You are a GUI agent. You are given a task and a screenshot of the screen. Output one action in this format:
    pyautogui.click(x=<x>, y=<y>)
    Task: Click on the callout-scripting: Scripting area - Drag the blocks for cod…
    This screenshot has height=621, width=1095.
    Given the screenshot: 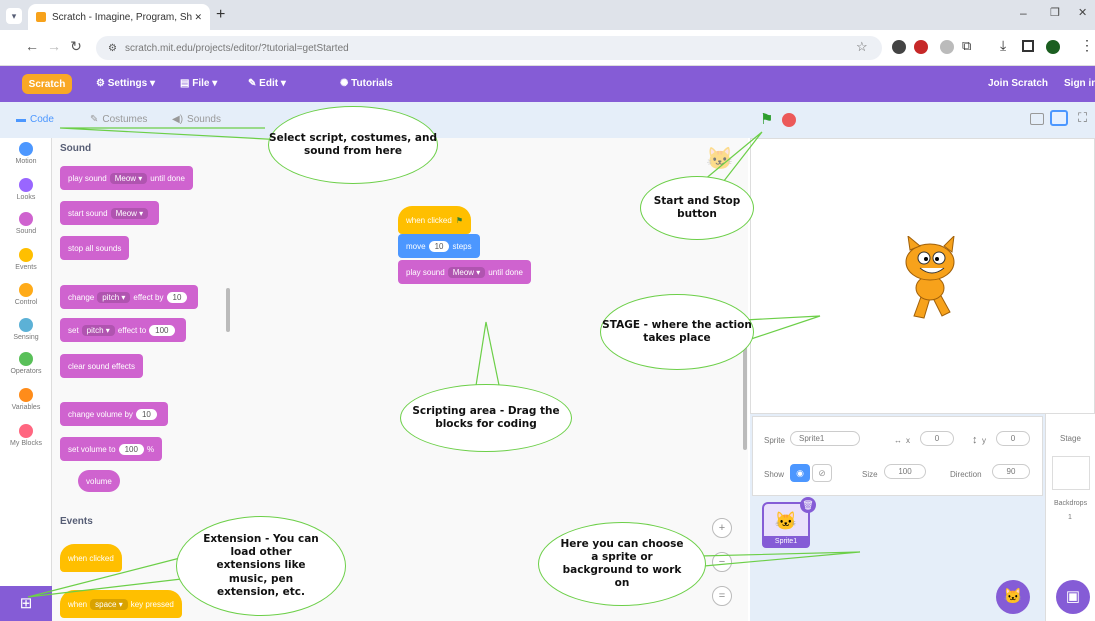 What is the action you would take?
    pyautogui.click(x=486, y=418)
    